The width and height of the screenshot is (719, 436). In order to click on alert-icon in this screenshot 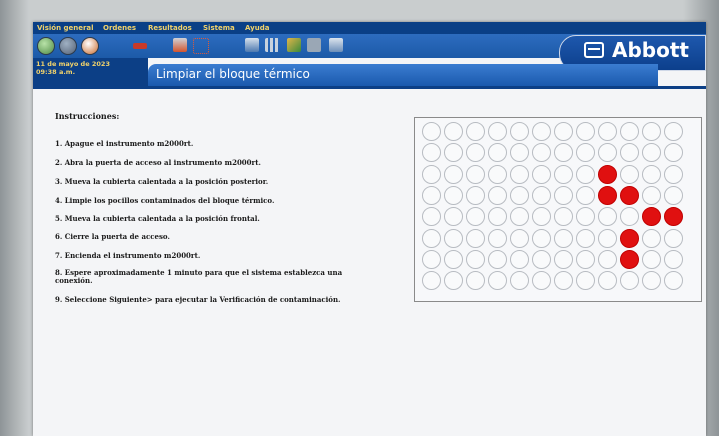, I will do `click(140, 46)`.